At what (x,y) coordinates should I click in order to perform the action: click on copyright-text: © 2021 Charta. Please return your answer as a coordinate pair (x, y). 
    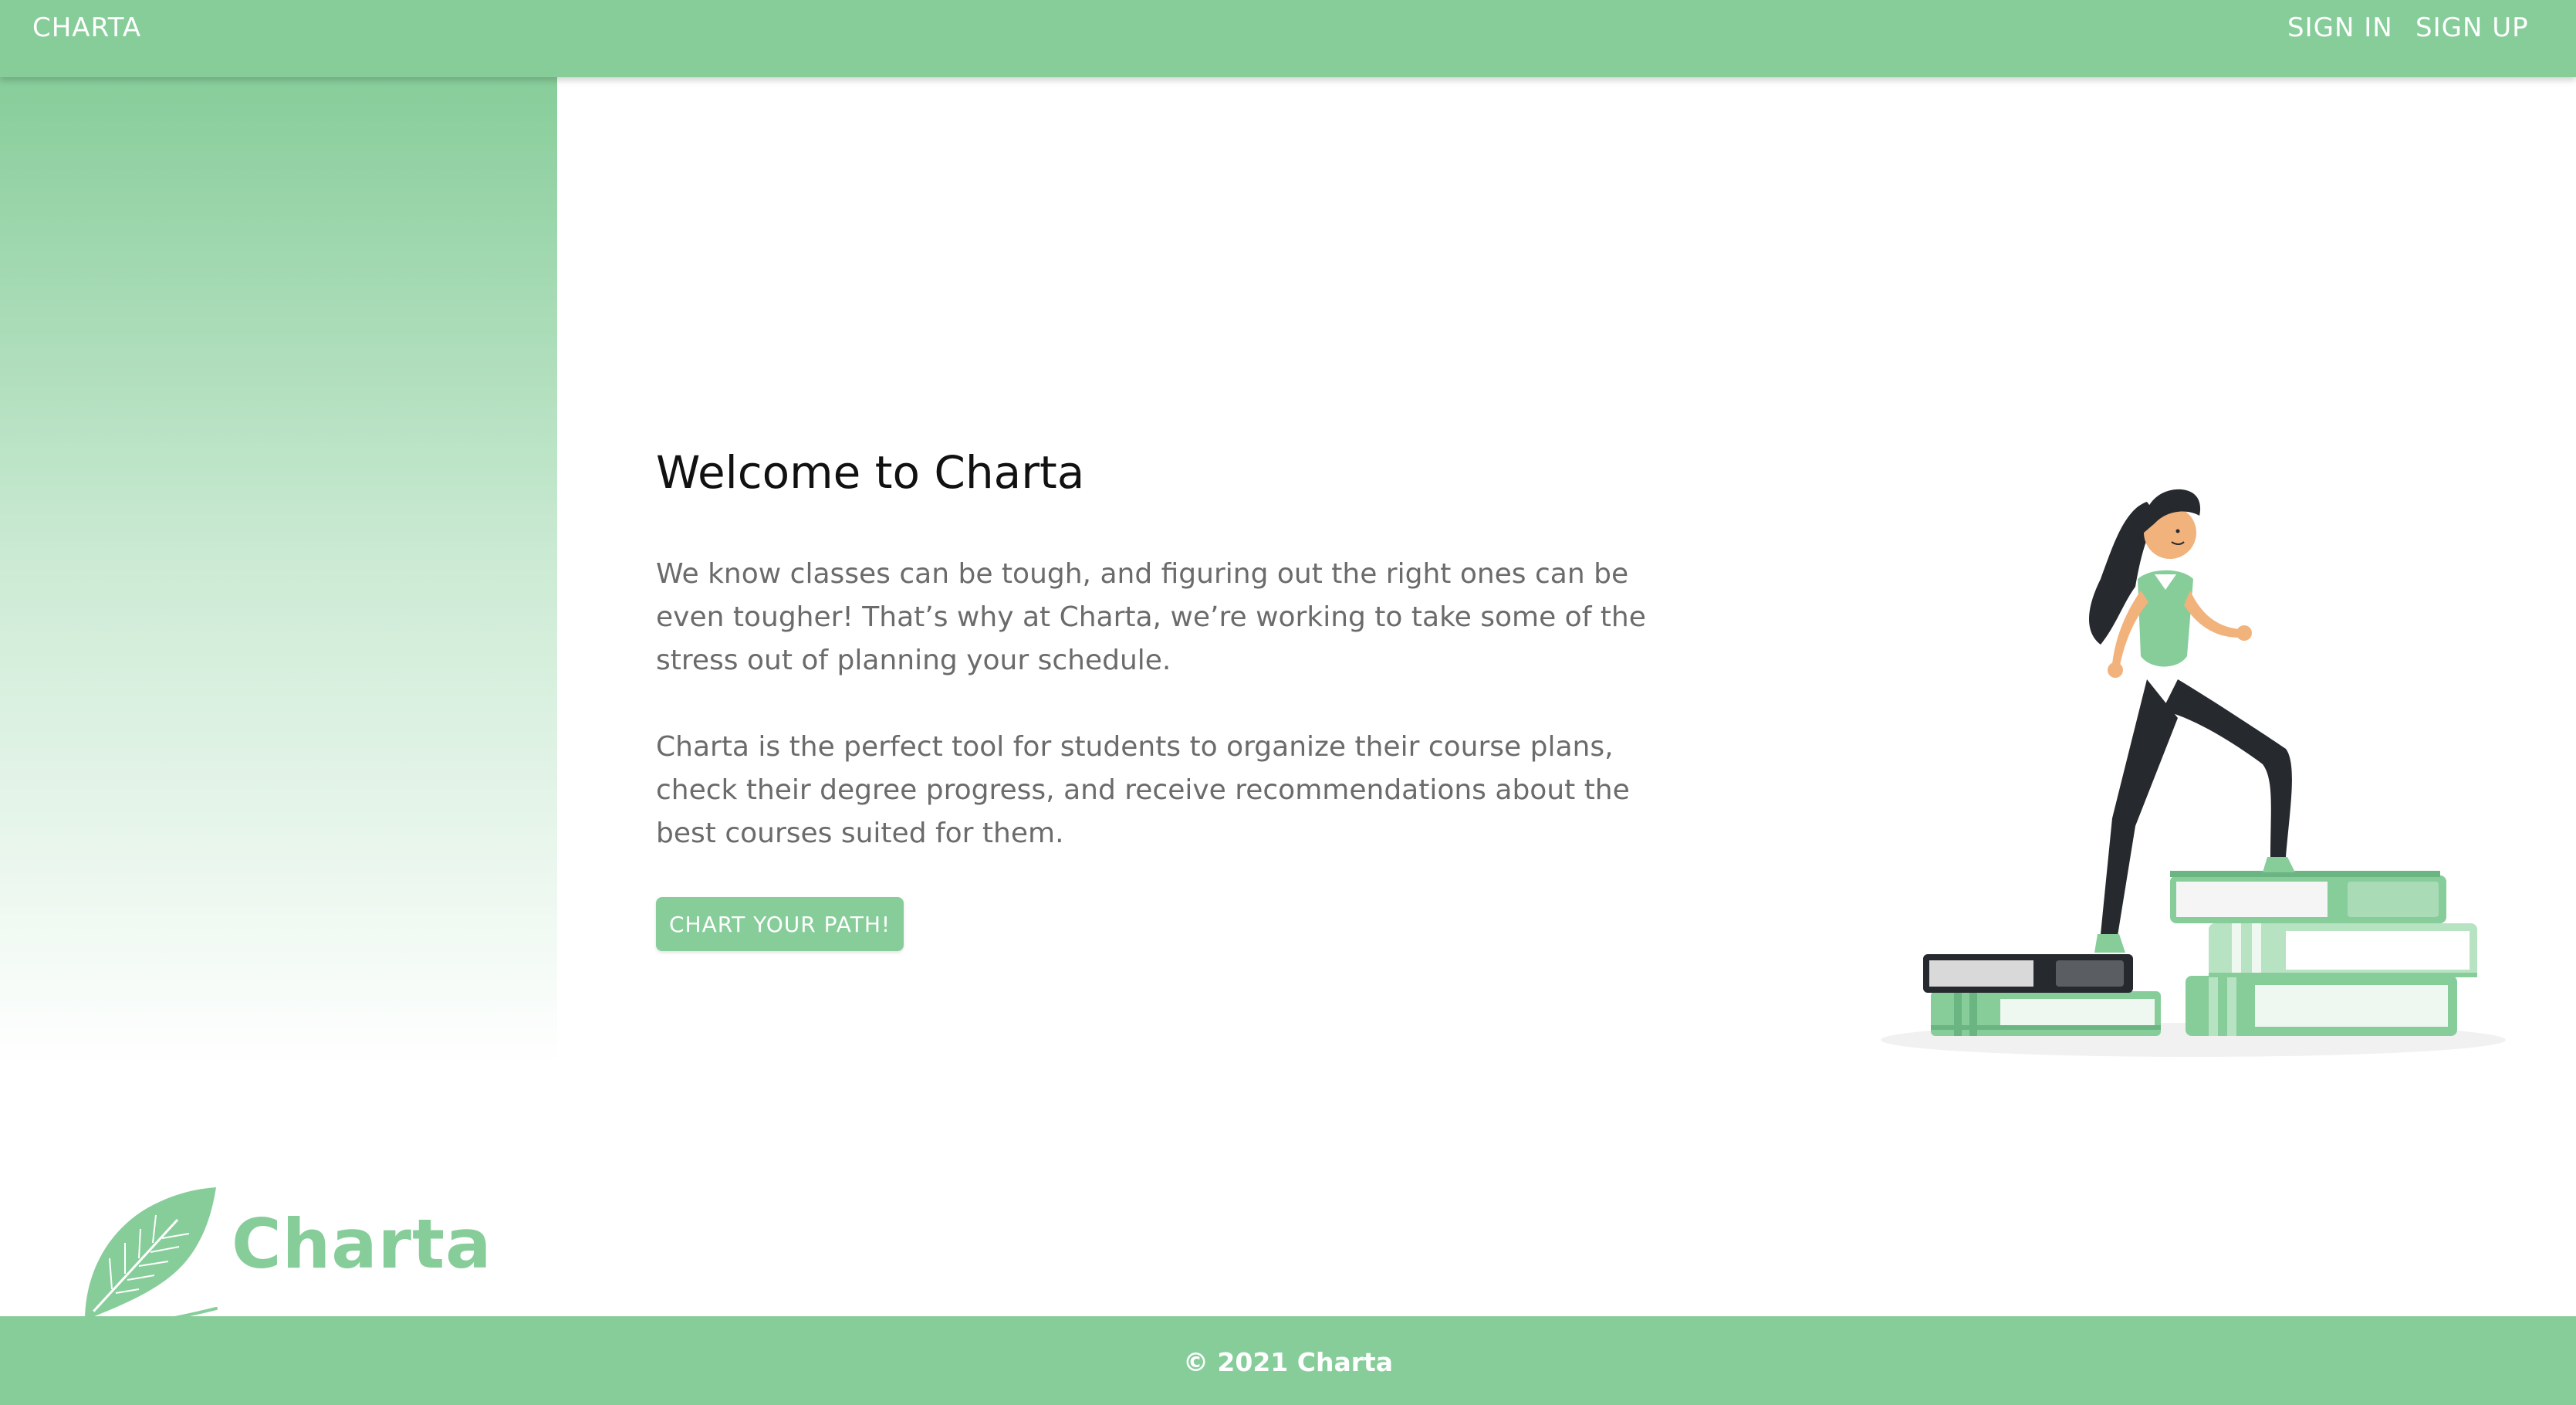
    Looking at the image, I should click on (1288, 1362).